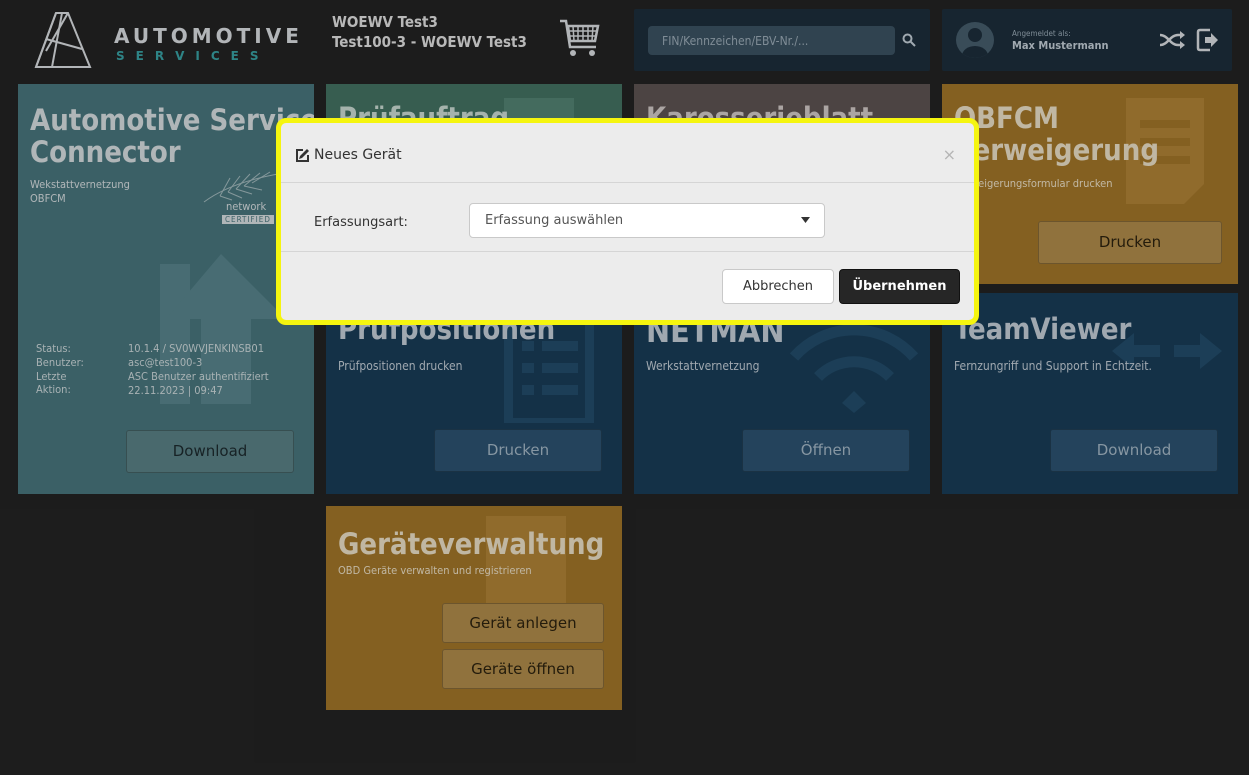  I want to click on dialog-header: Neues Gerät ×, so click(627, 153).